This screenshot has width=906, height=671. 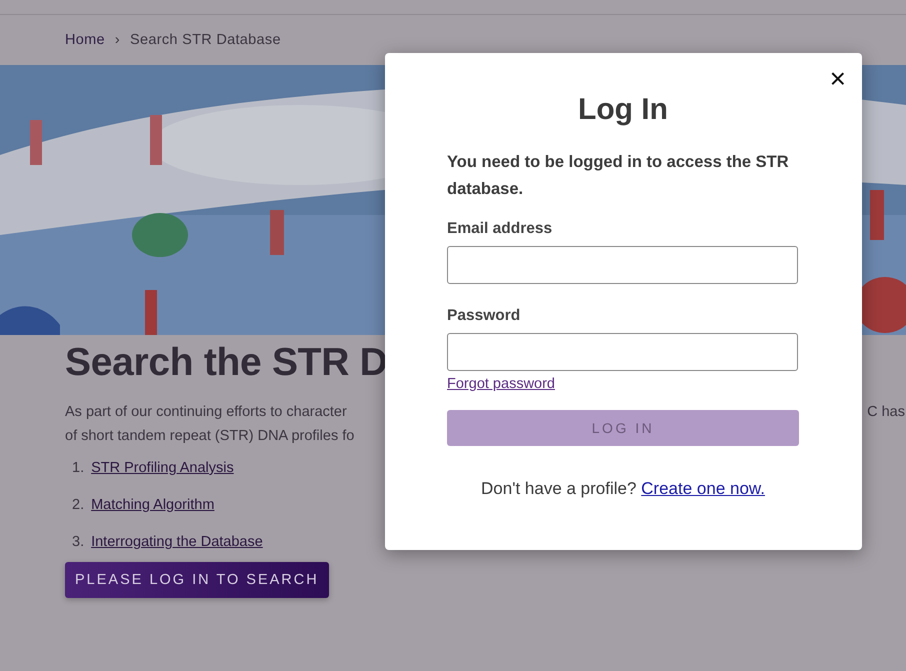 I want to click on search-button: PLEASE LOG IN TO SEARCH, so click(x=197, y=580).